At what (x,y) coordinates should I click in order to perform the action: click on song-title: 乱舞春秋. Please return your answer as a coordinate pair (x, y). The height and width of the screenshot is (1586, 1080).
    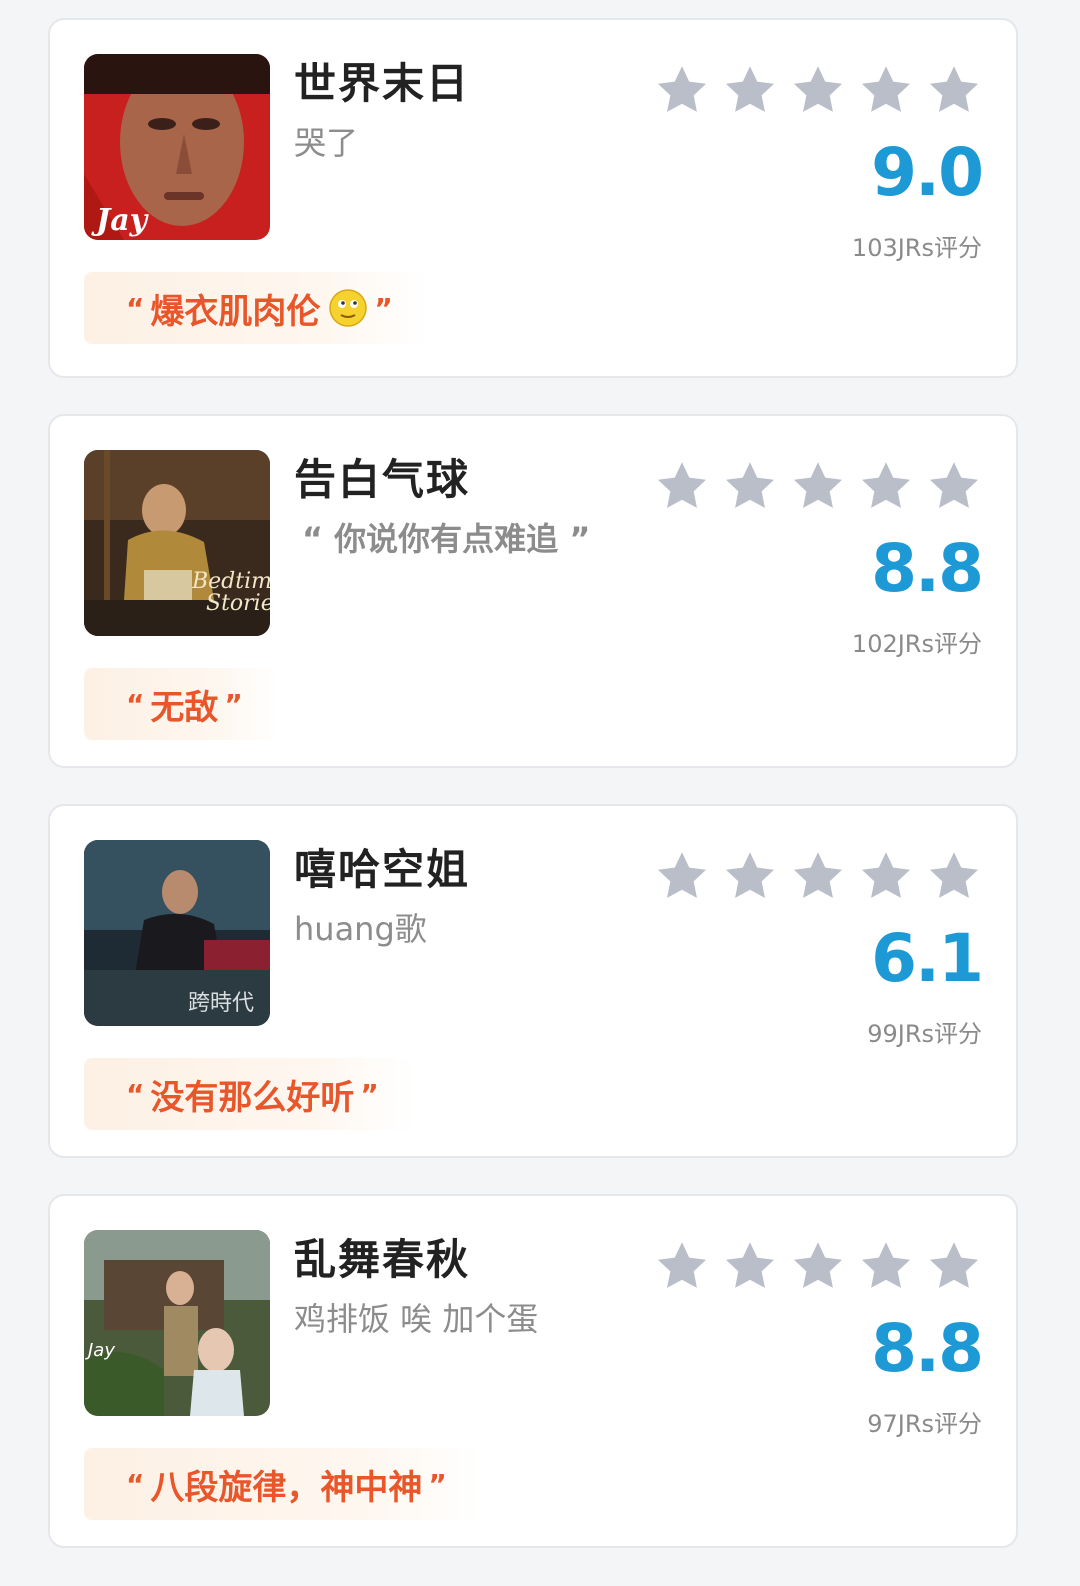
    Looking at the image, I should click on (382, 1259).